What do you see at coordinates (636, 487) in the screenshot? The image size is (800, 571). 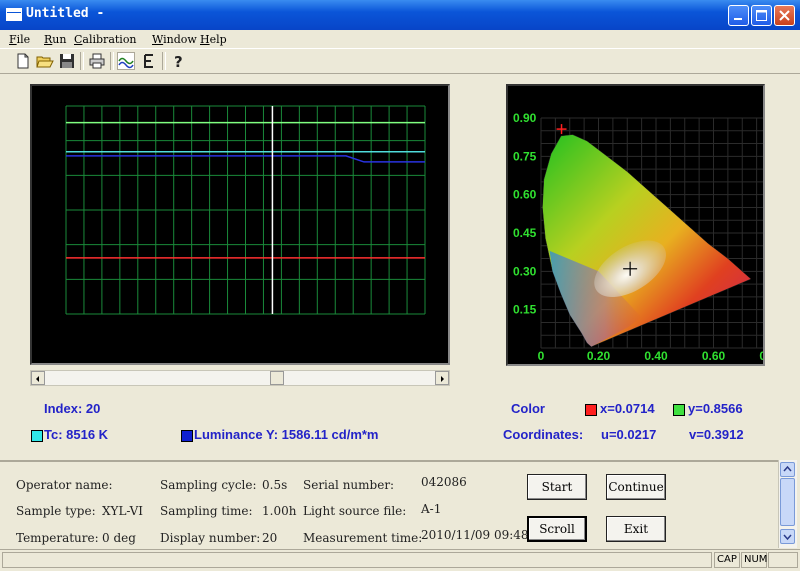 I see `continue-button: Continue` at bounding box center [636, 487].